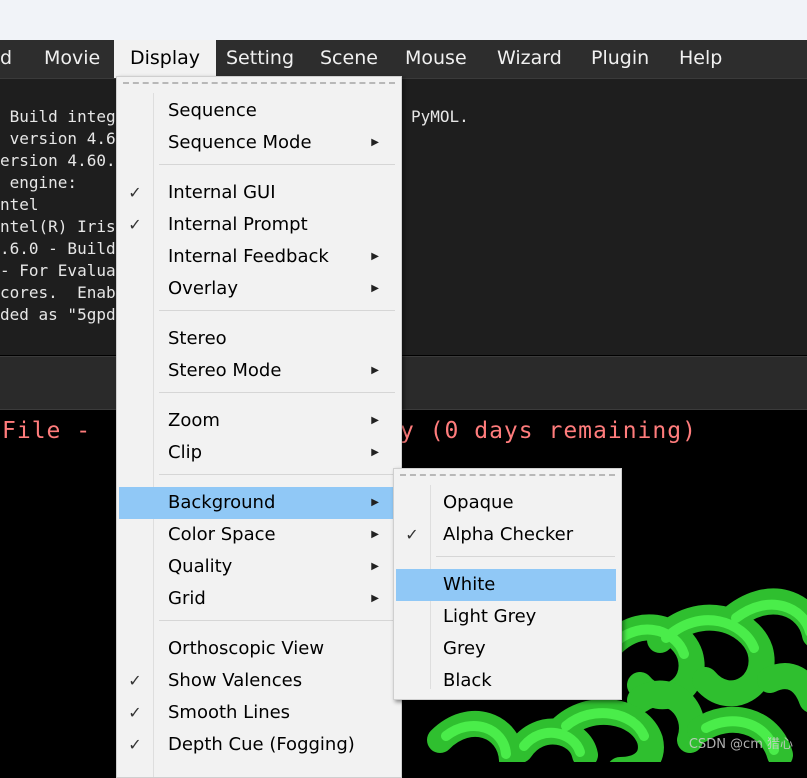  Describe the element at coordinates (197, 338) in the screenshot. I see `menu-item-label: Stereo` at that location.